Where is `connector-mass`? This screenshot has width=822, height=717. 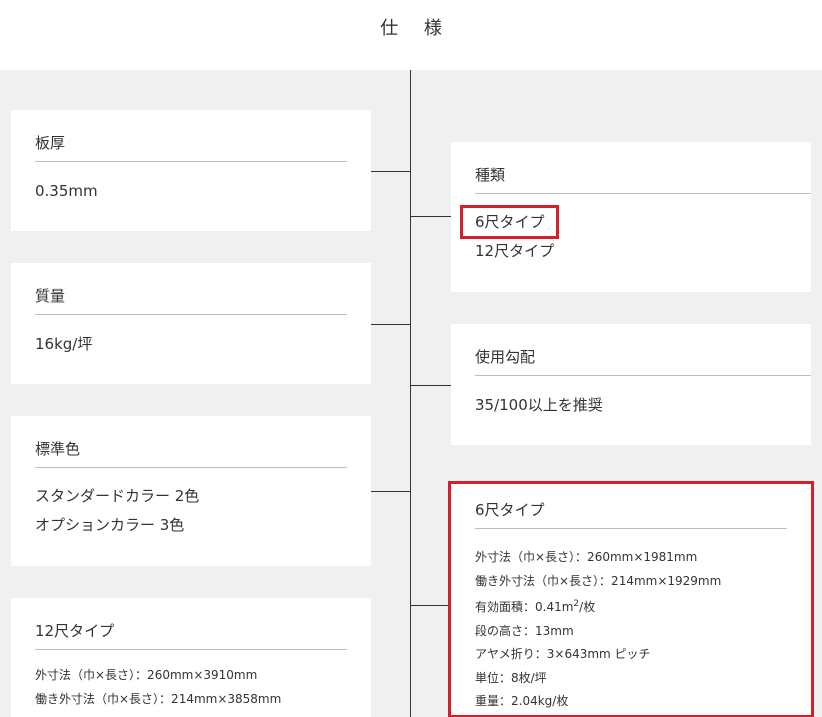 connector-mass is located at coordinates (390, 324).